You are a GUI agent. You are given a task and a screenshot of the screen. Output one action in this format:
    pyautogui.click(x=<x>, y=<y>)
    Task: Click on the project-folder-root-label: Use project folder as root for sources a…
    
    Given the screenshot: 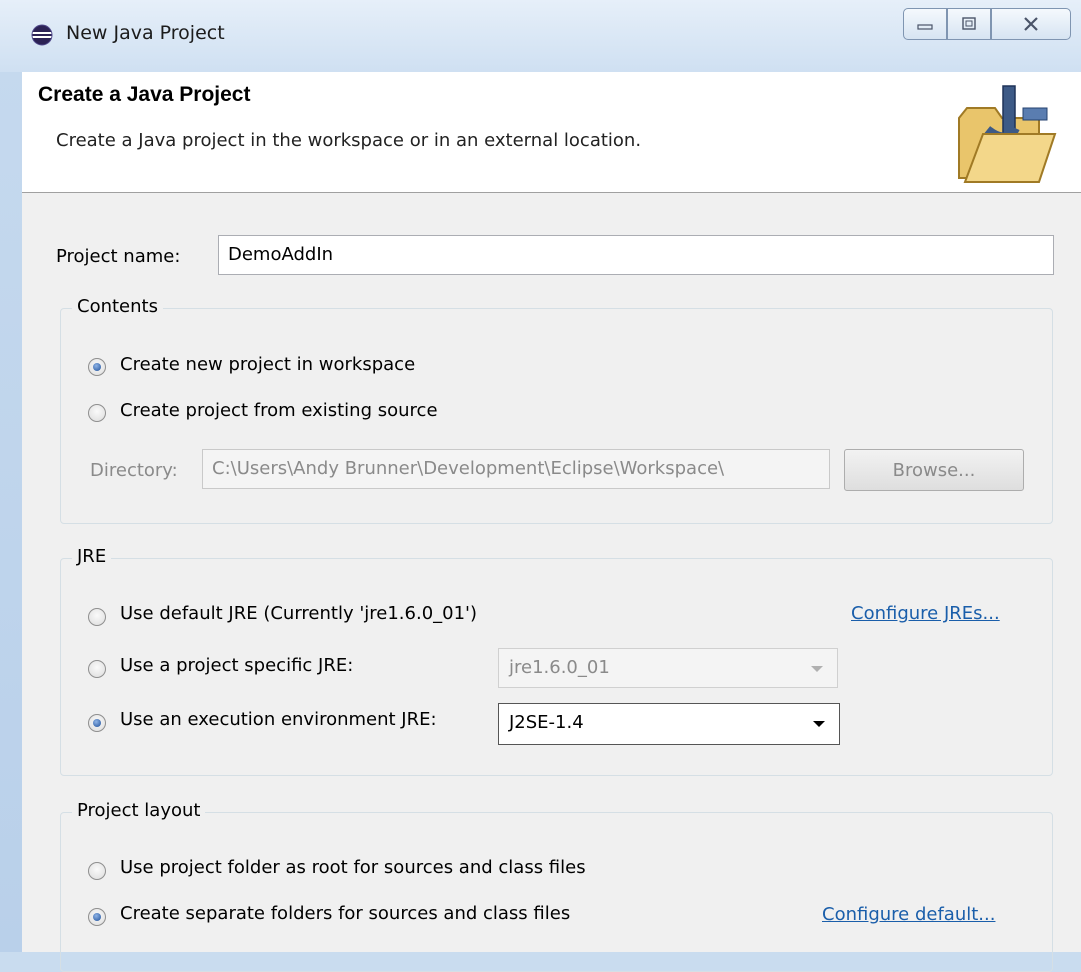 What is the action you would take?
    pyautogui.click(x=353, y=867)
    